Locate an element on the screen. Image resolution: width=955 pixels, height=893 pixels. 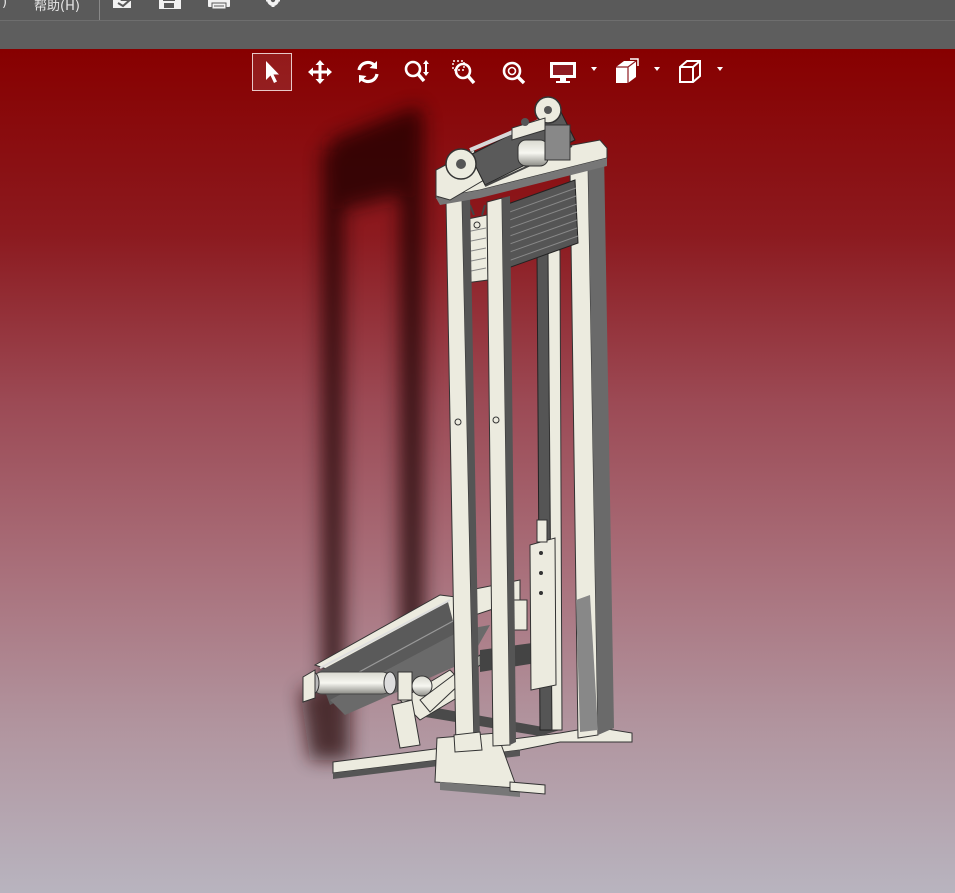
save-icon is located at coordinates (170, 6).